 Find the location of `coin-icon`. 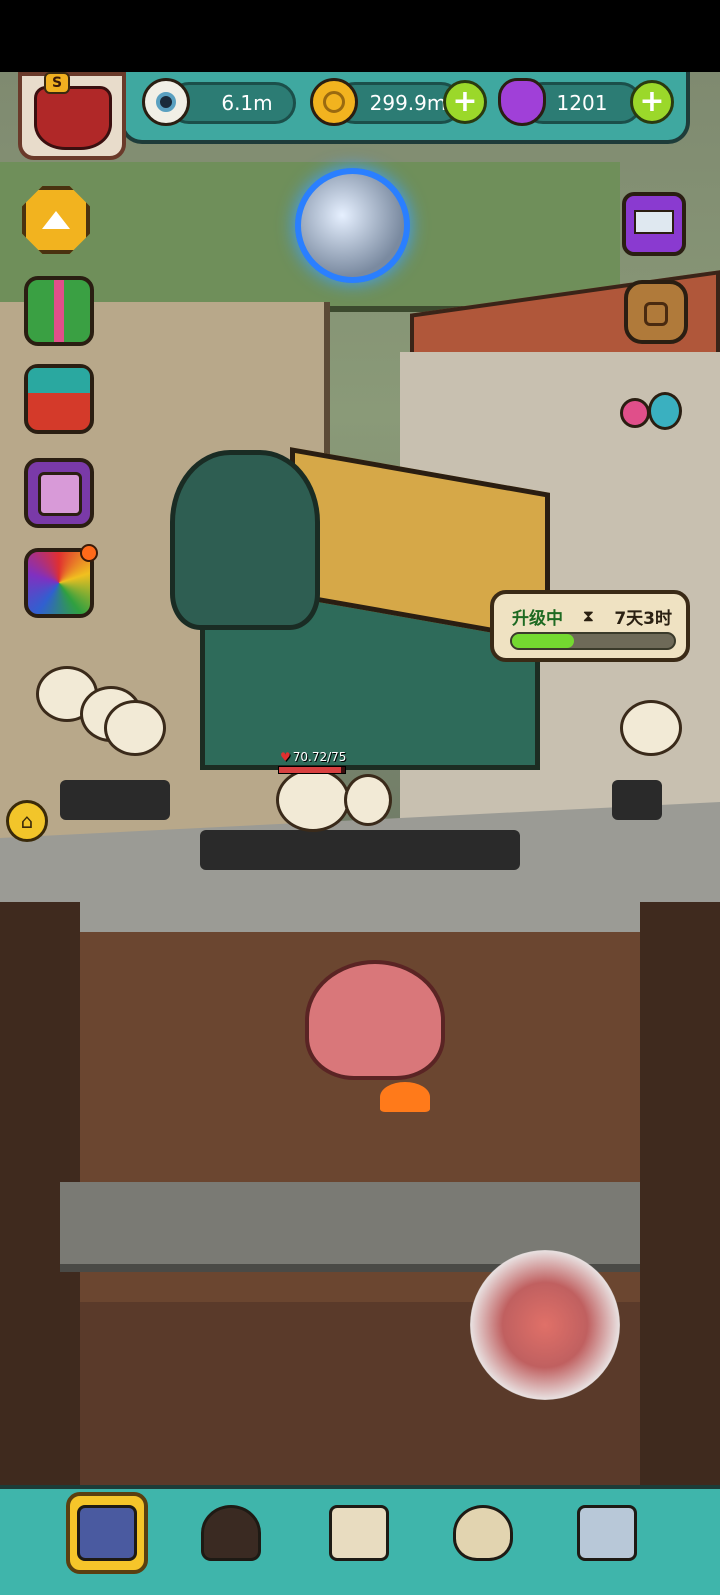

coin-icon is located at coordinates (334, 102).